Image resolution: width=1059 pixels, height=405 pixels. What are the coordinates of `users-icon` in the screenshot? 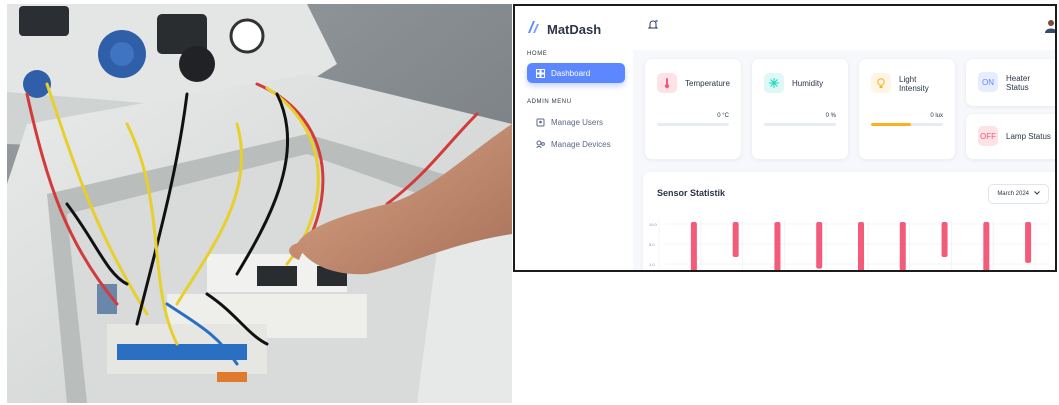 It's located at (540, 122).